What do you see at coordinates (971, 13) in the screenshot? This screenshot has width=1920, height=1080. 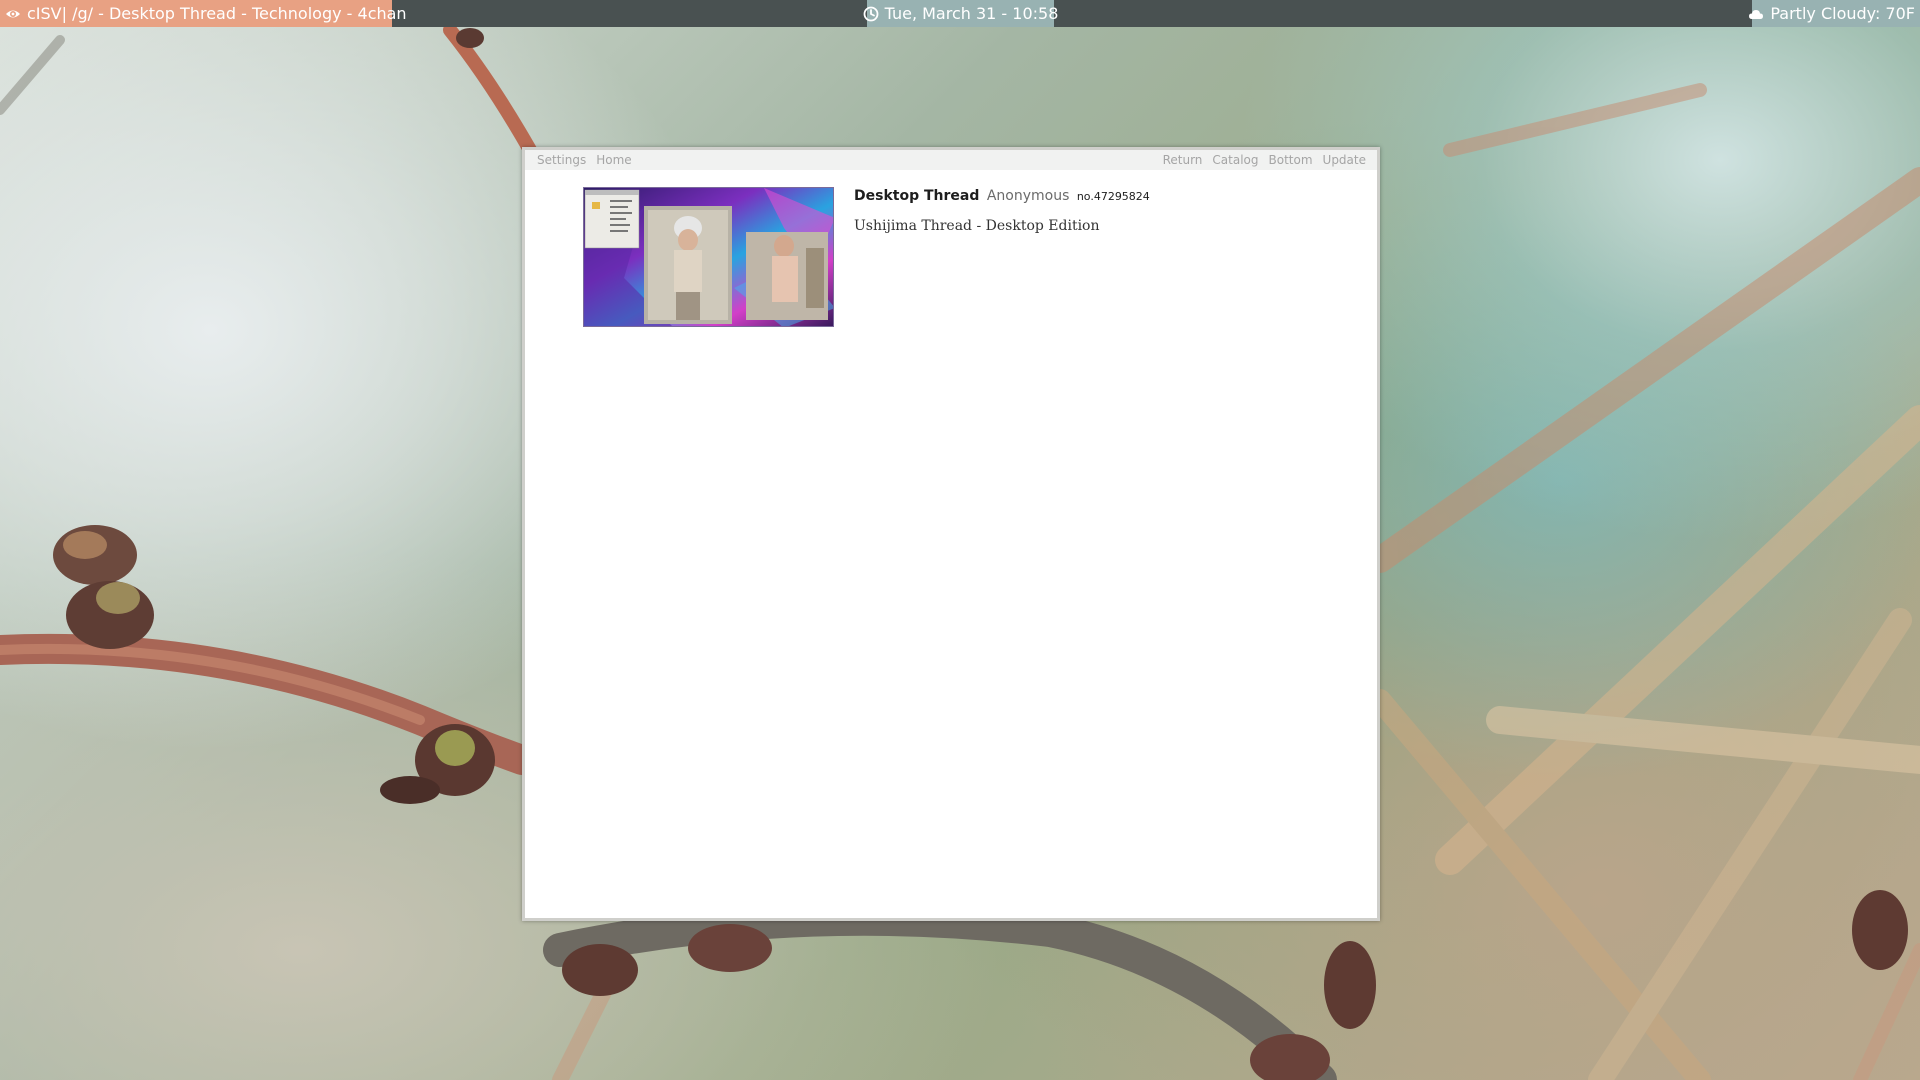 I see `clock-text: Tue, March 31 - 10:58` at bounding box center [971, 13].